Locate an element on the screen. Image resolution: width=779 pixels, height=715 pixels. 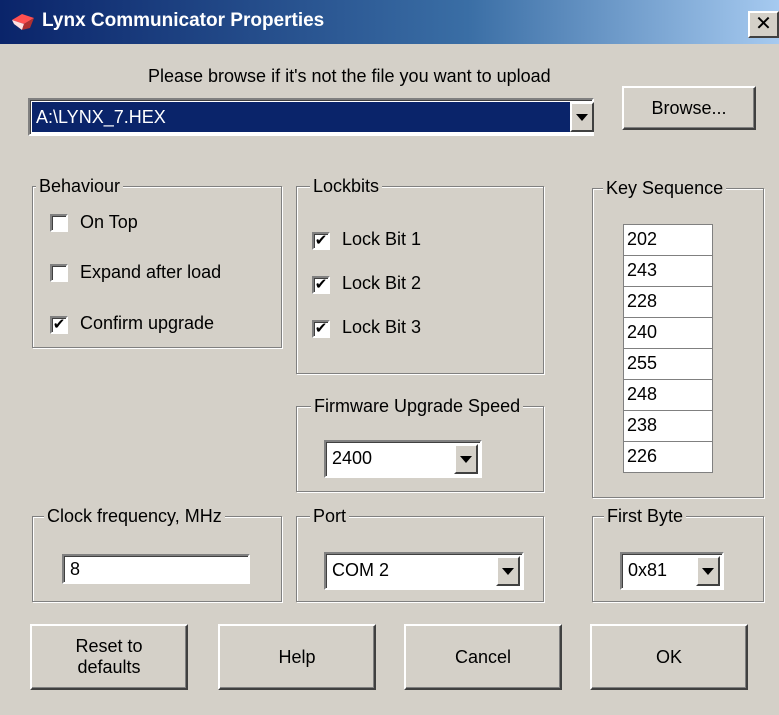
port-value: COM 2 is located at coordinates (361, 570).